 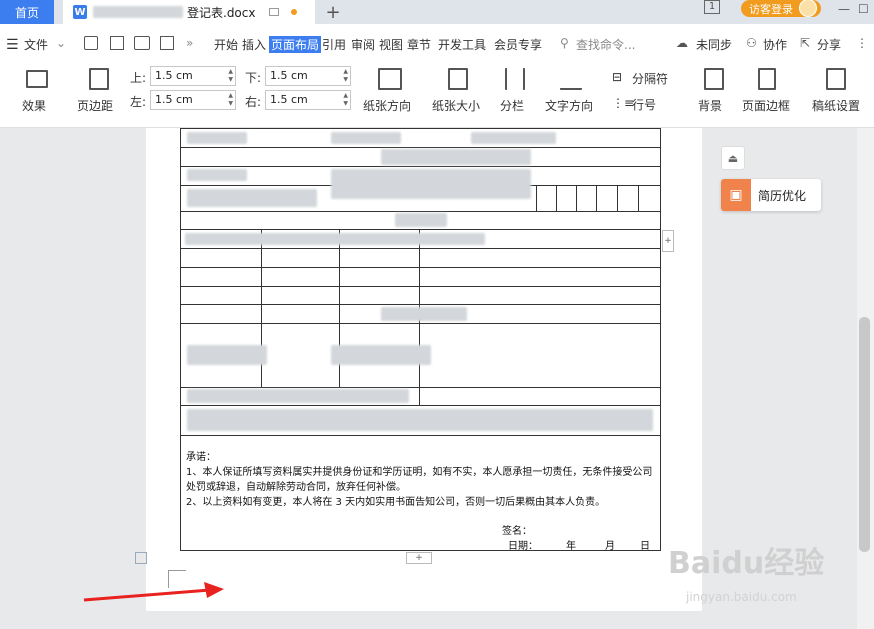 I want to click on left-margin-value: 1.5 cm, so click(x=174, y=99).